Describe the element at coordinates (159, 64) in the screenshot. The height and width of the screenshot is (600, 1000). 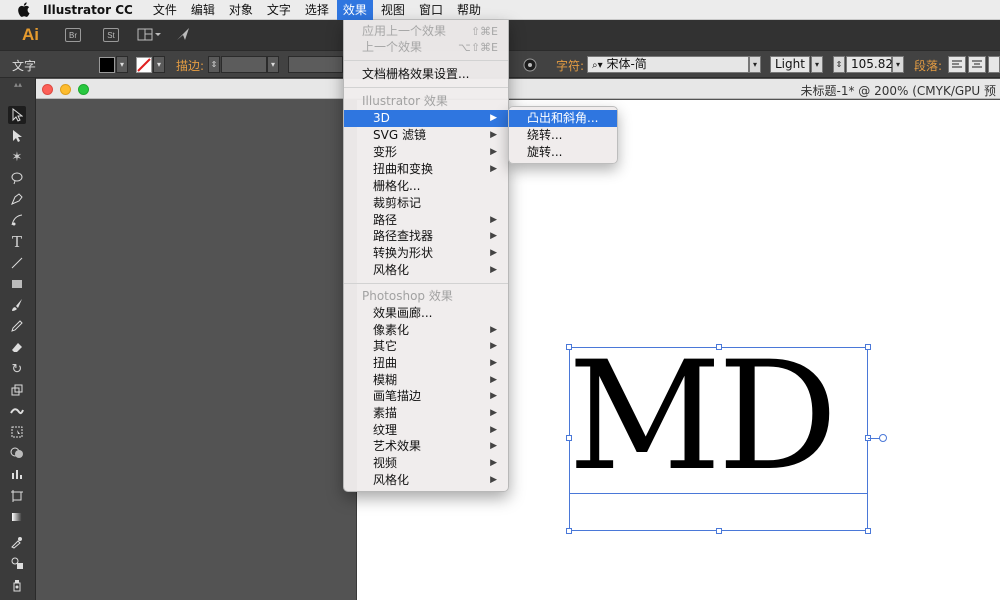
I see `stroke-dropdown-arrow: ▾` at that location.